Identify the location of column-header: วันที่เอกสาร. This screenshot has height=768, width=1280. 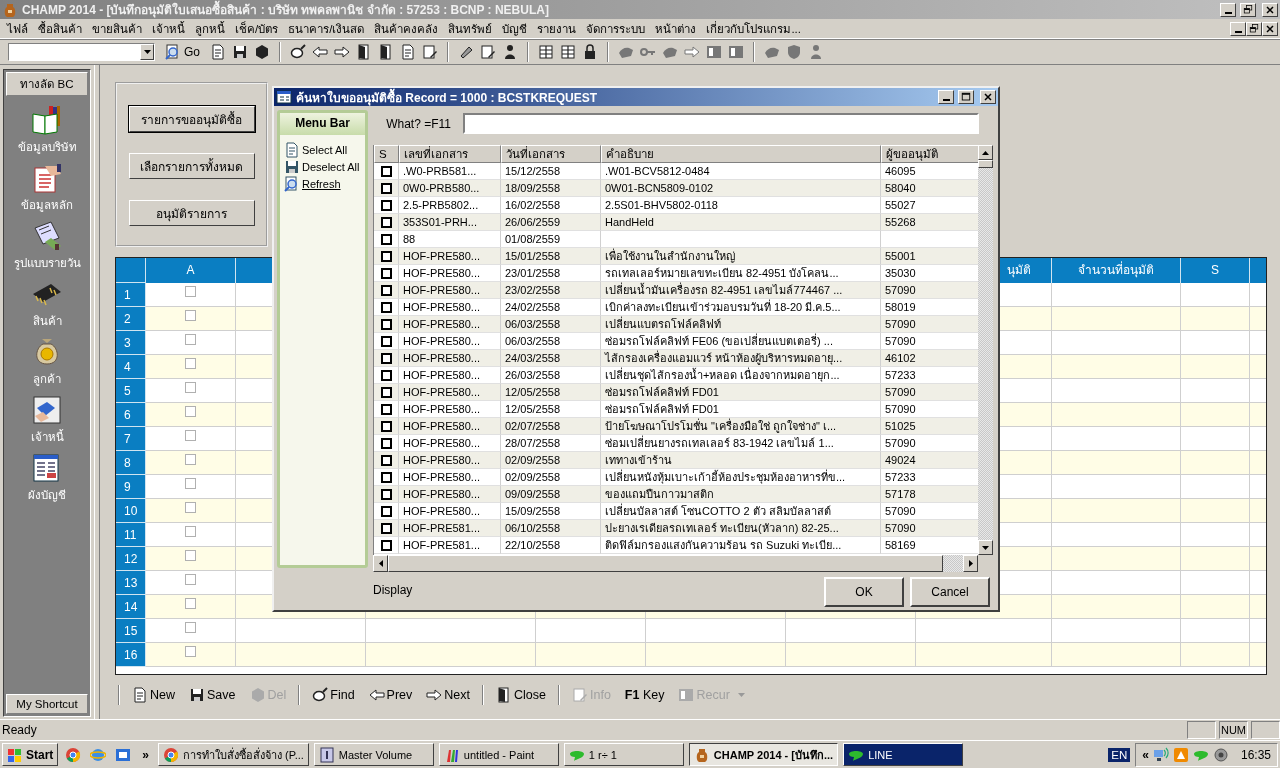
(551, 154).